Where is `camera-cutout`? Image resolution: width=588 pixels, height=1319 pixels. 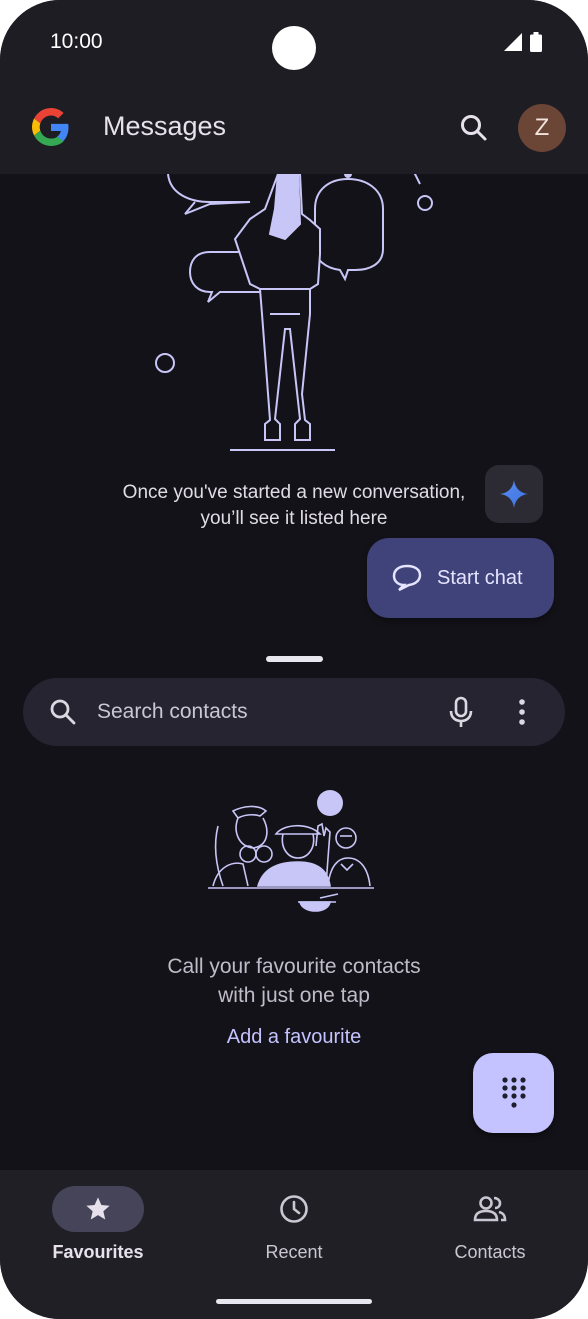 camera-cutout is located at coordinates (294, 48).